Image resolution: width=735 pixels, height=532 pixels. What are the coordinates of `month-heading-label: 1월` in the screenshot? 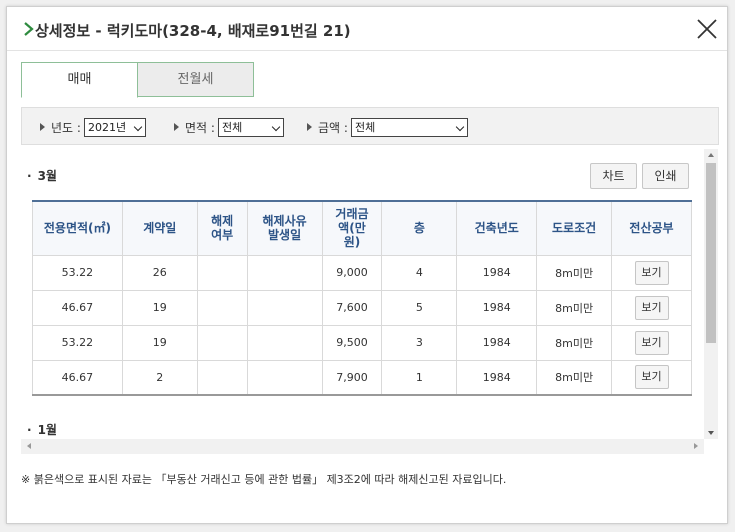 It's located at (47, 430).